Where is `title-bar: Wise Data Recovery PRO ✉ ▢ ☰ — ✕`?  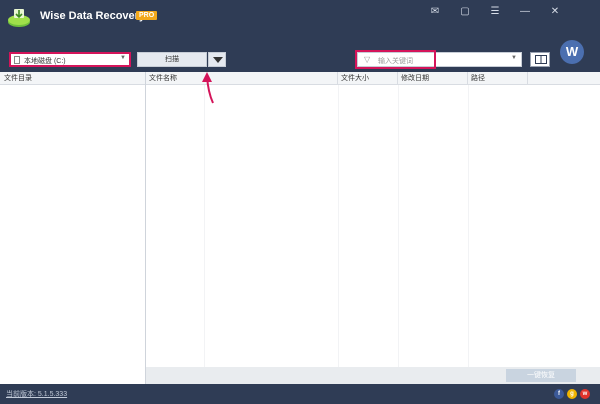 title-bar: Wise Data Recovery PRO ✉ ▢ ☰ — ✕ is located at coordinates (300, 18).